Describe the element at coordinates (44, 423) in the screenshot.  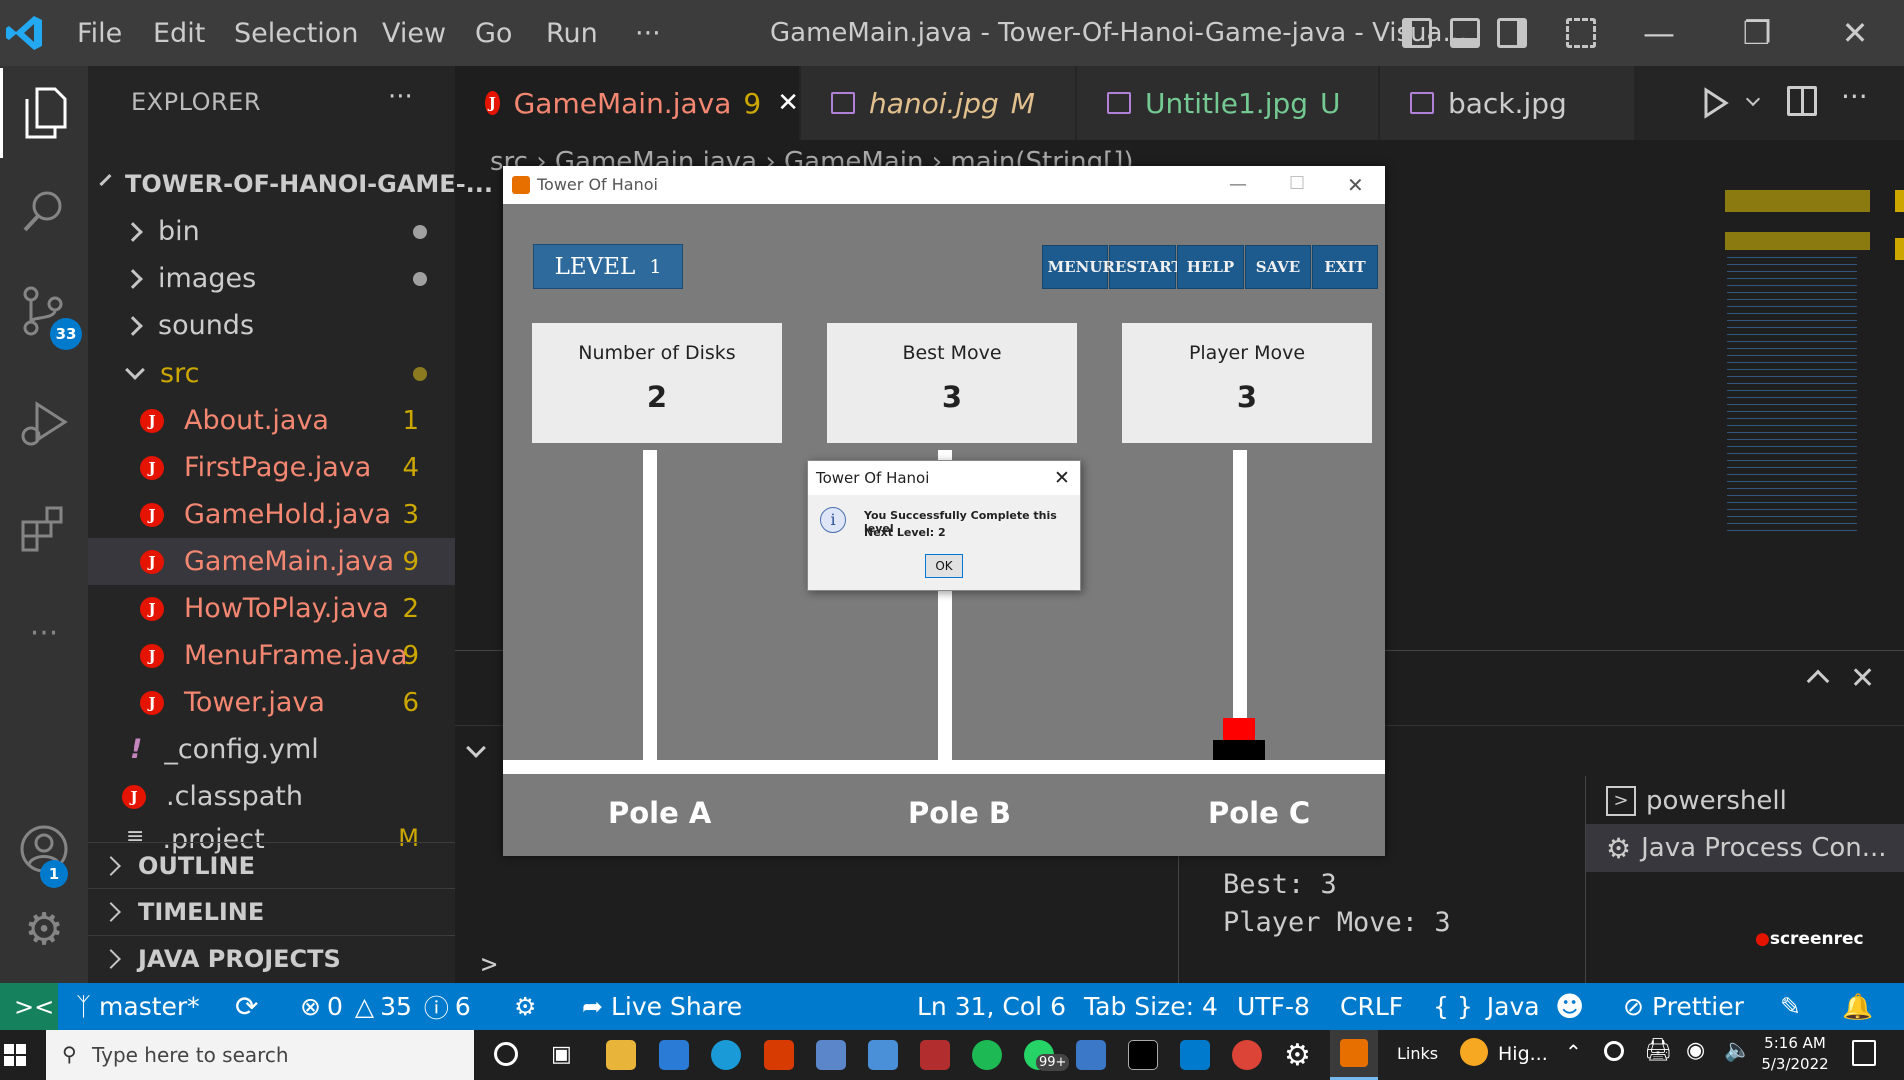
I see `run-debug-icon` at that location.